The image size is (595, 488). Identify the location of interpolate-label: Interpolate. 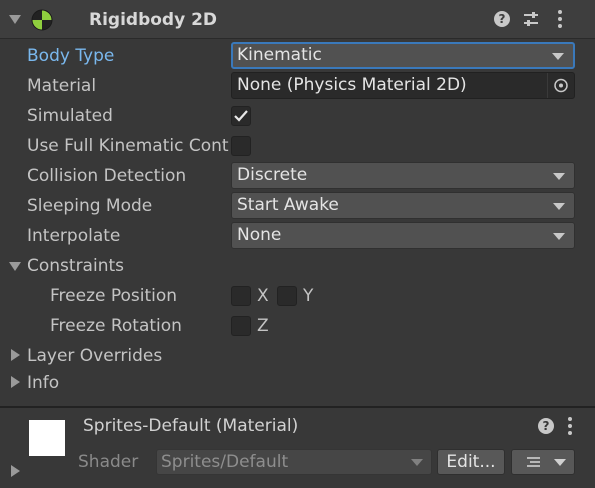
(74, 236).